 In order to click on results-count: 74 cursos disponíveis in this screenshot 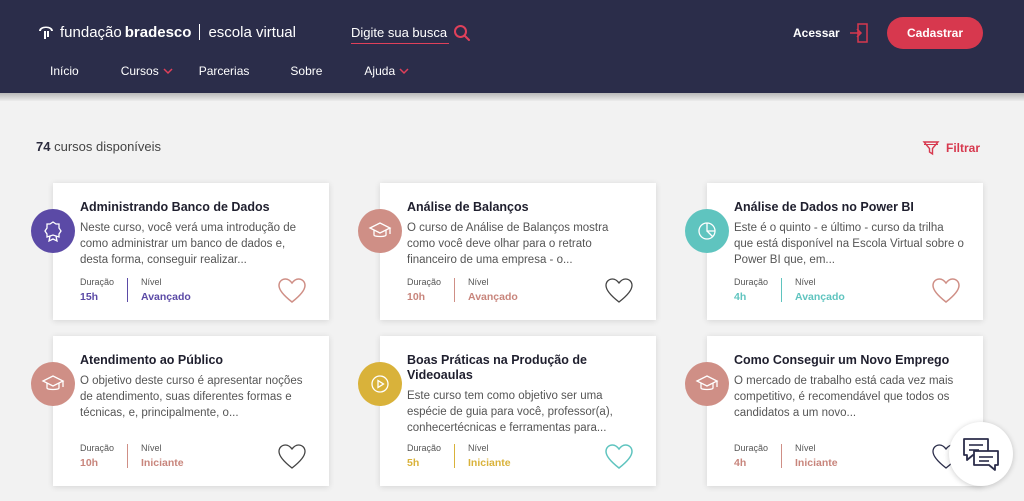, I will do `click(98, 146)`.